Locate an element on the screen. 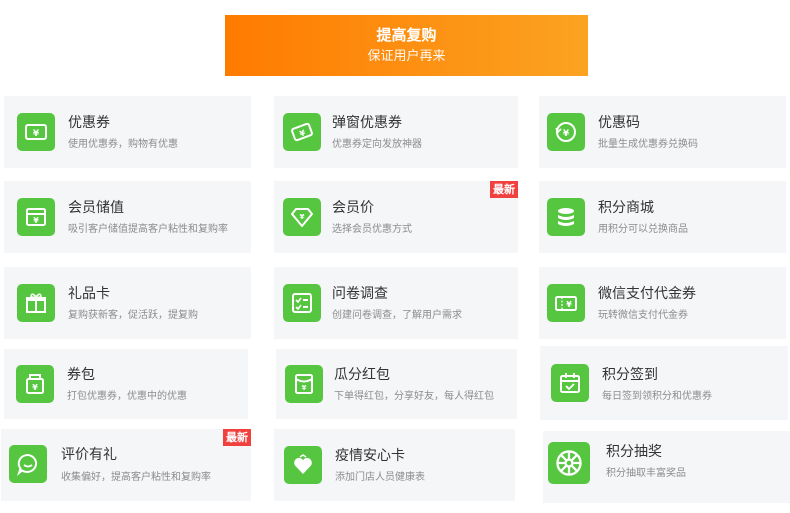 The height and width of the screenshot is (513, 790). survey-icon is located at coordinates (302, 303).